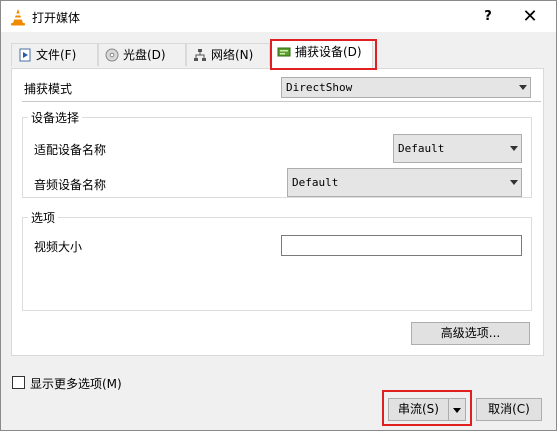 The width and height of the screenshot is (557, 431). What do you see at coordinates (112, 55) in the screenshot?
I see `disc-icon` at bounding box center [112, 55].